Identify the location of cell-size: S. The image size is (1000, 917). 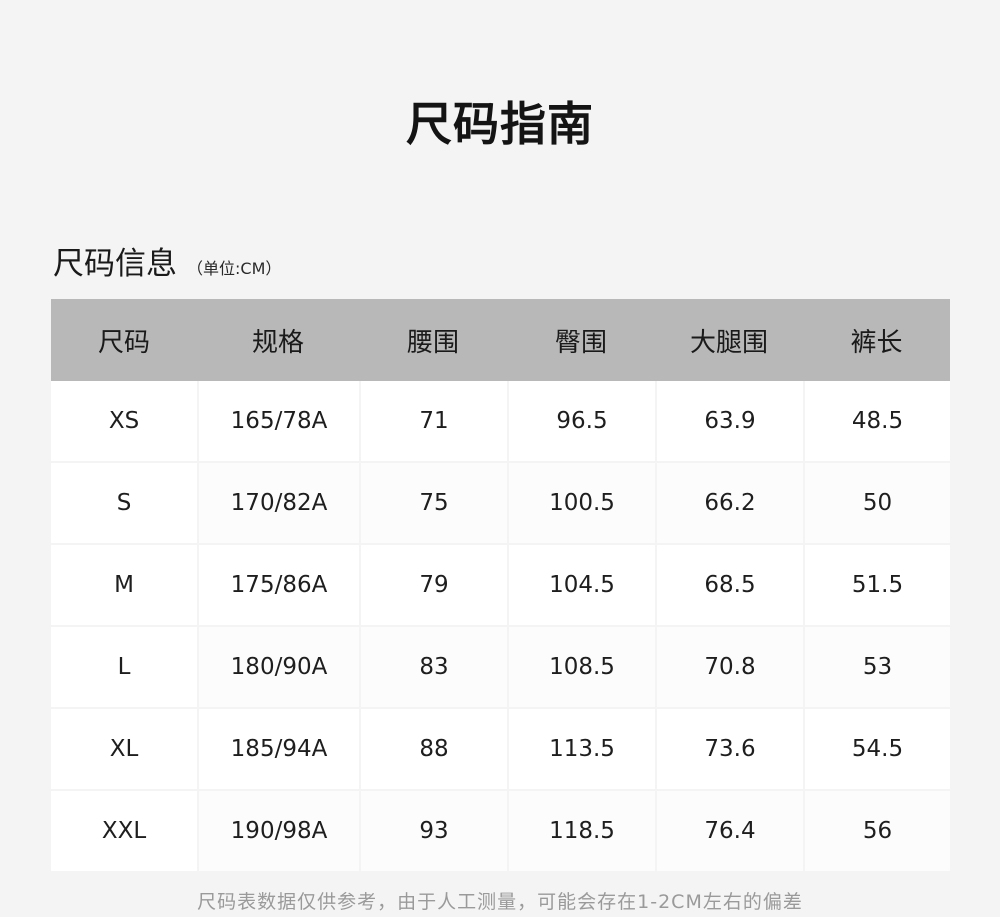
(124, 502).